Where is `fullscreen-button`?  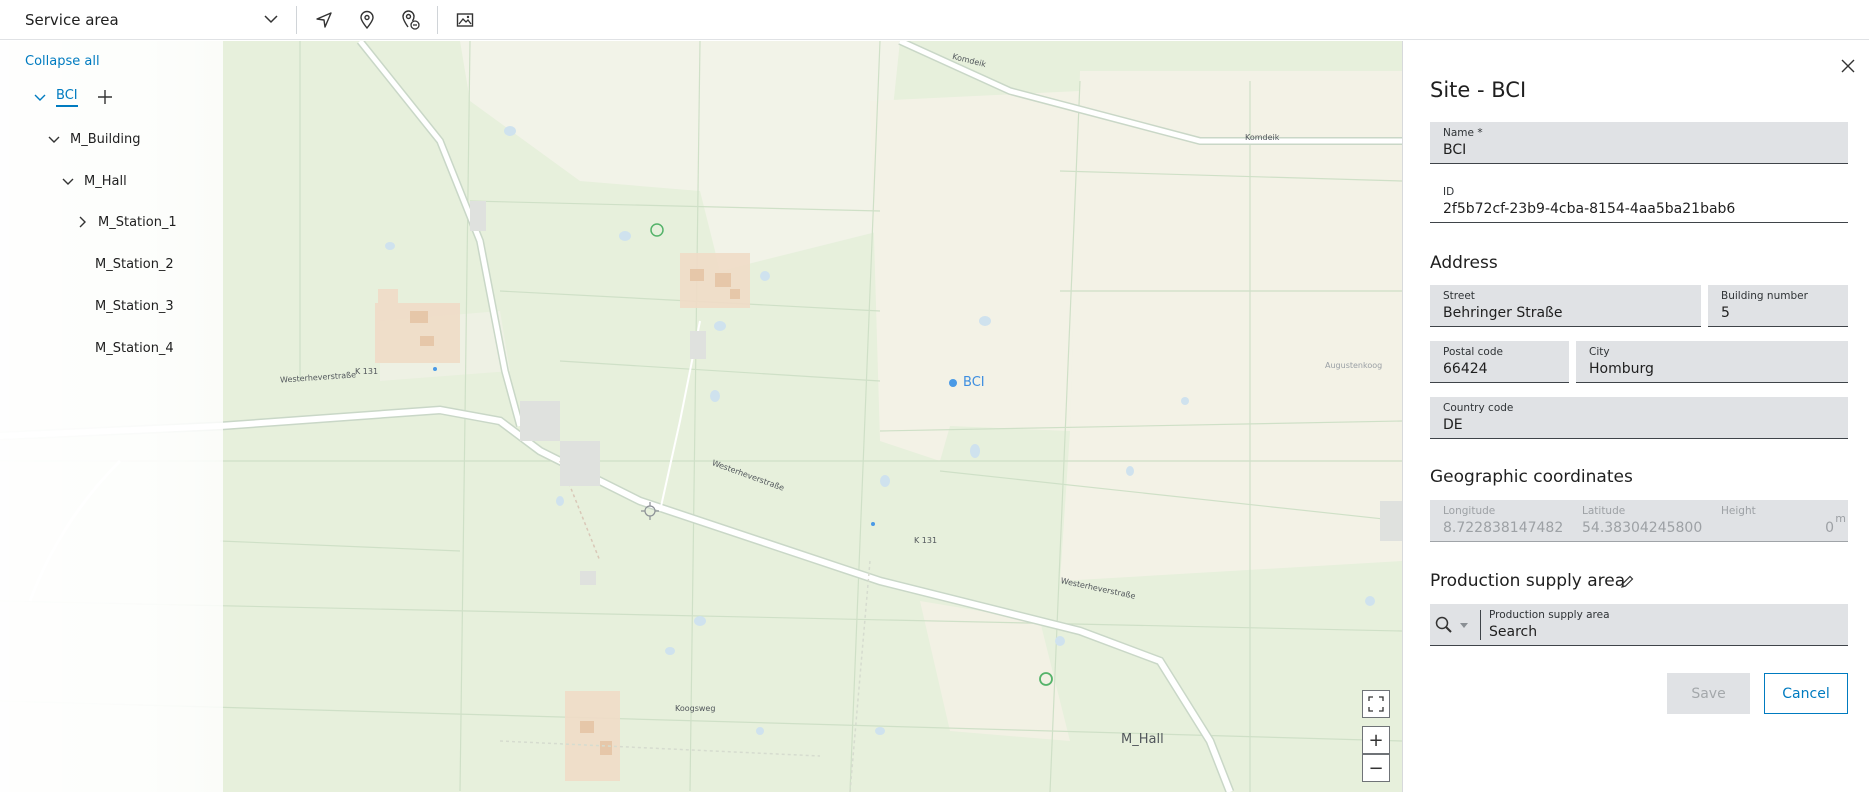 fullscreen-button is located at coordinates (1376, 704).